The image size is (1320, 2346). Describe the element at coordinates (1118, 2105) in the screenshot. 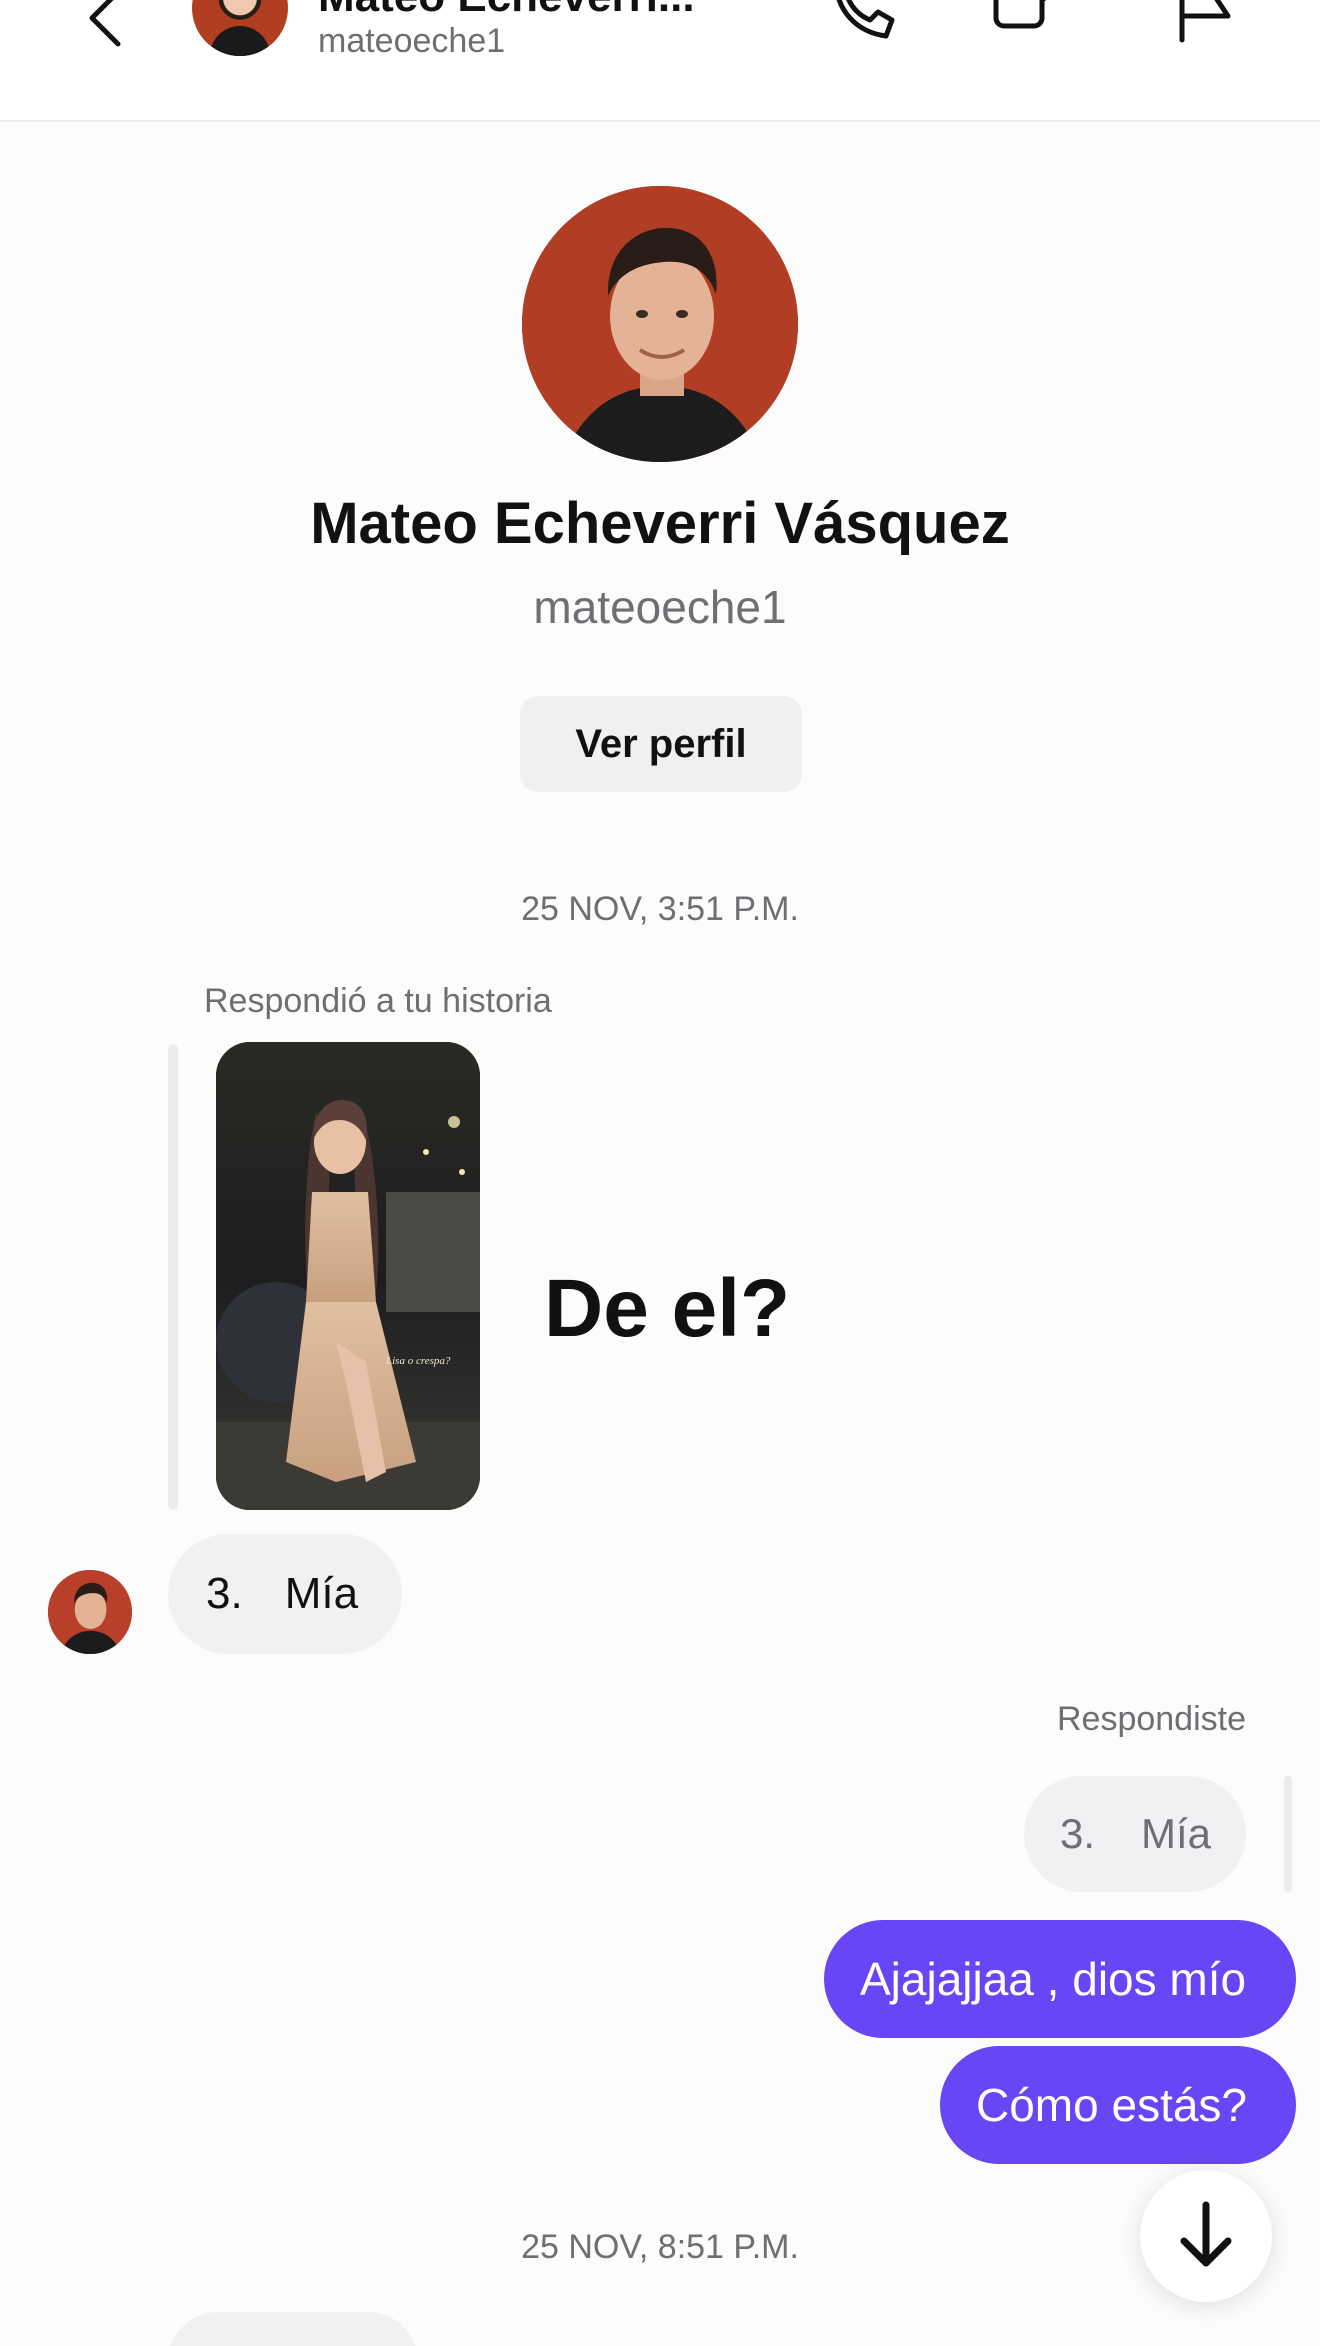

I see `outgoing-message: Cómo estás?` at that location.